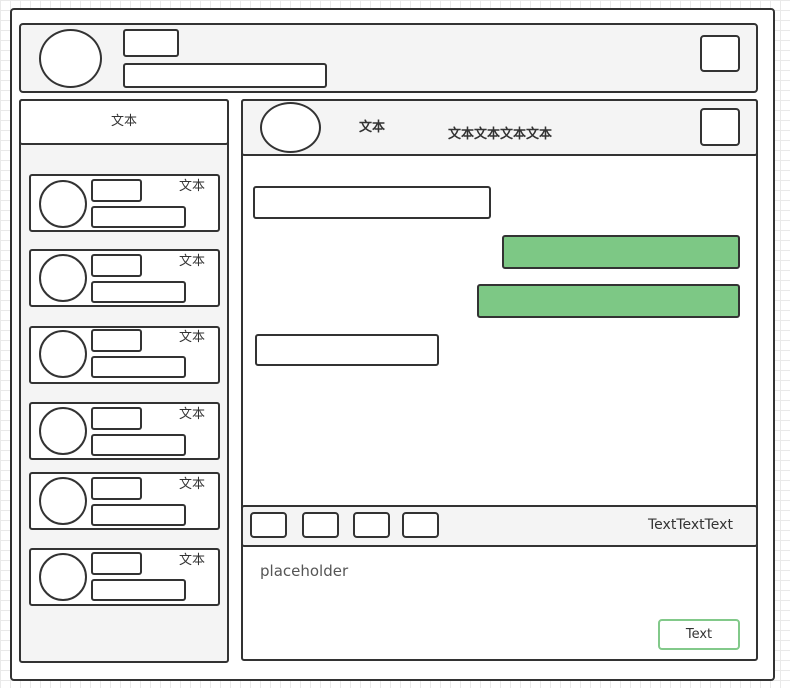 This screenshot has width=790, height=688. Describe the element at coordinates (151, 43) in the screenshot. I see `user-name-field` at that location.